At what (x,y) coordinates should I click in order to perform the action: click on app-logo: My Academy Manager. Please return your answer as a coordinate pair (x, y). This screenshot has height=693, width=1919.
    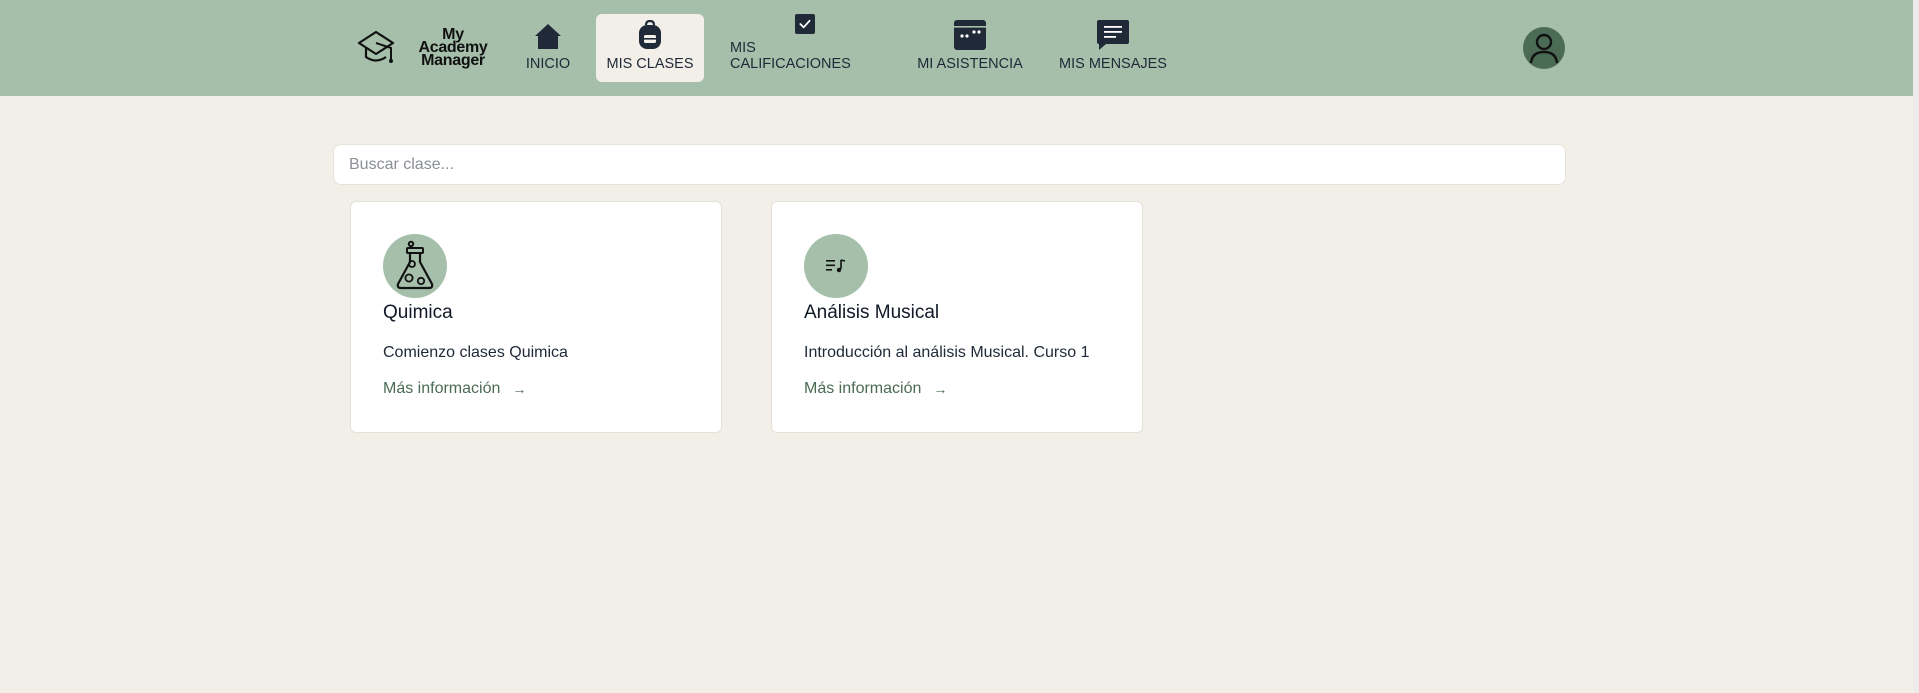
    Looking at the image, I should click on (425, 49).